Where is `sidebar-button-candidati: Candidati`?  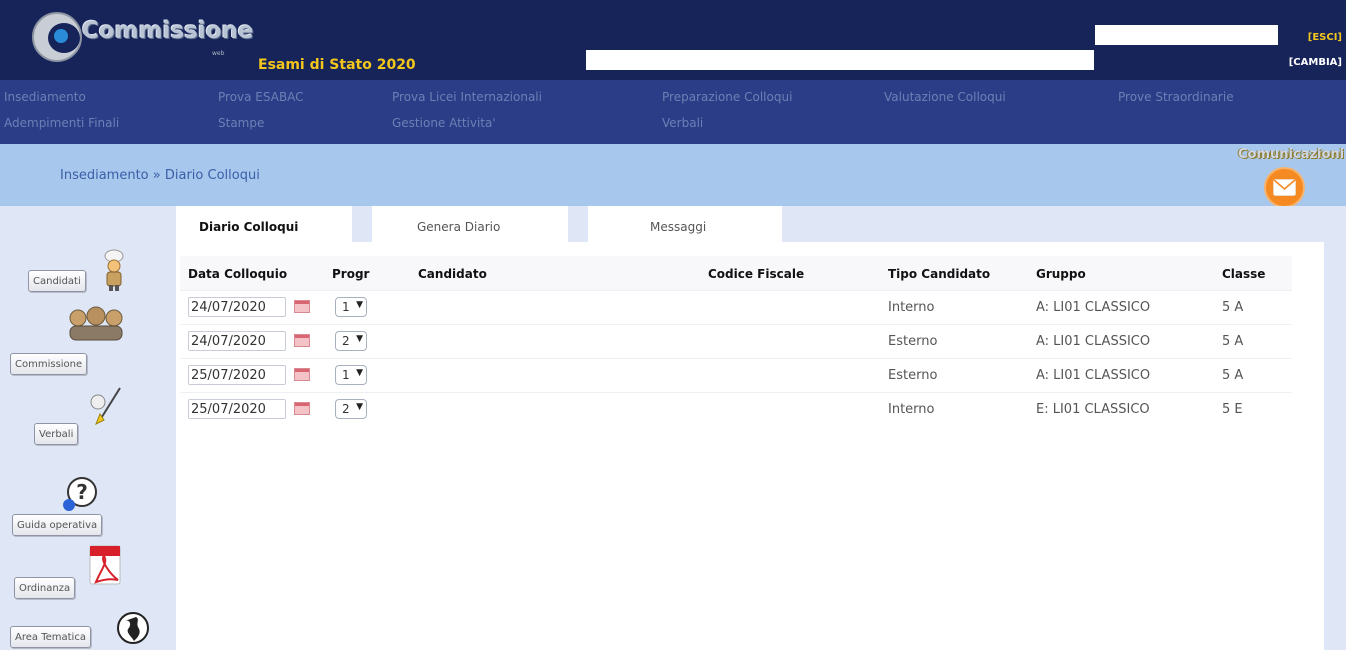
sidebar-button-candidati: Candidati is located at coordinates (57, 281).